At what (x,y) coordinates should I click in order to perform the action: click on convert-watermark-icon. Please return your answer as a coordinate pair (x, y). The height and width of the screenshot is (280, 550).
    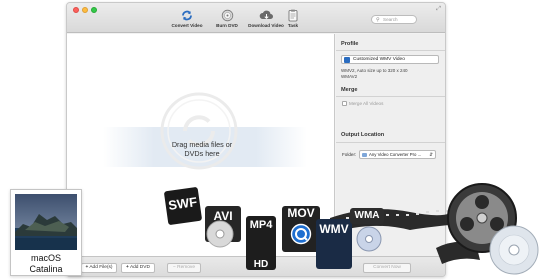
    Looking at the image, I should click on (199, 131).